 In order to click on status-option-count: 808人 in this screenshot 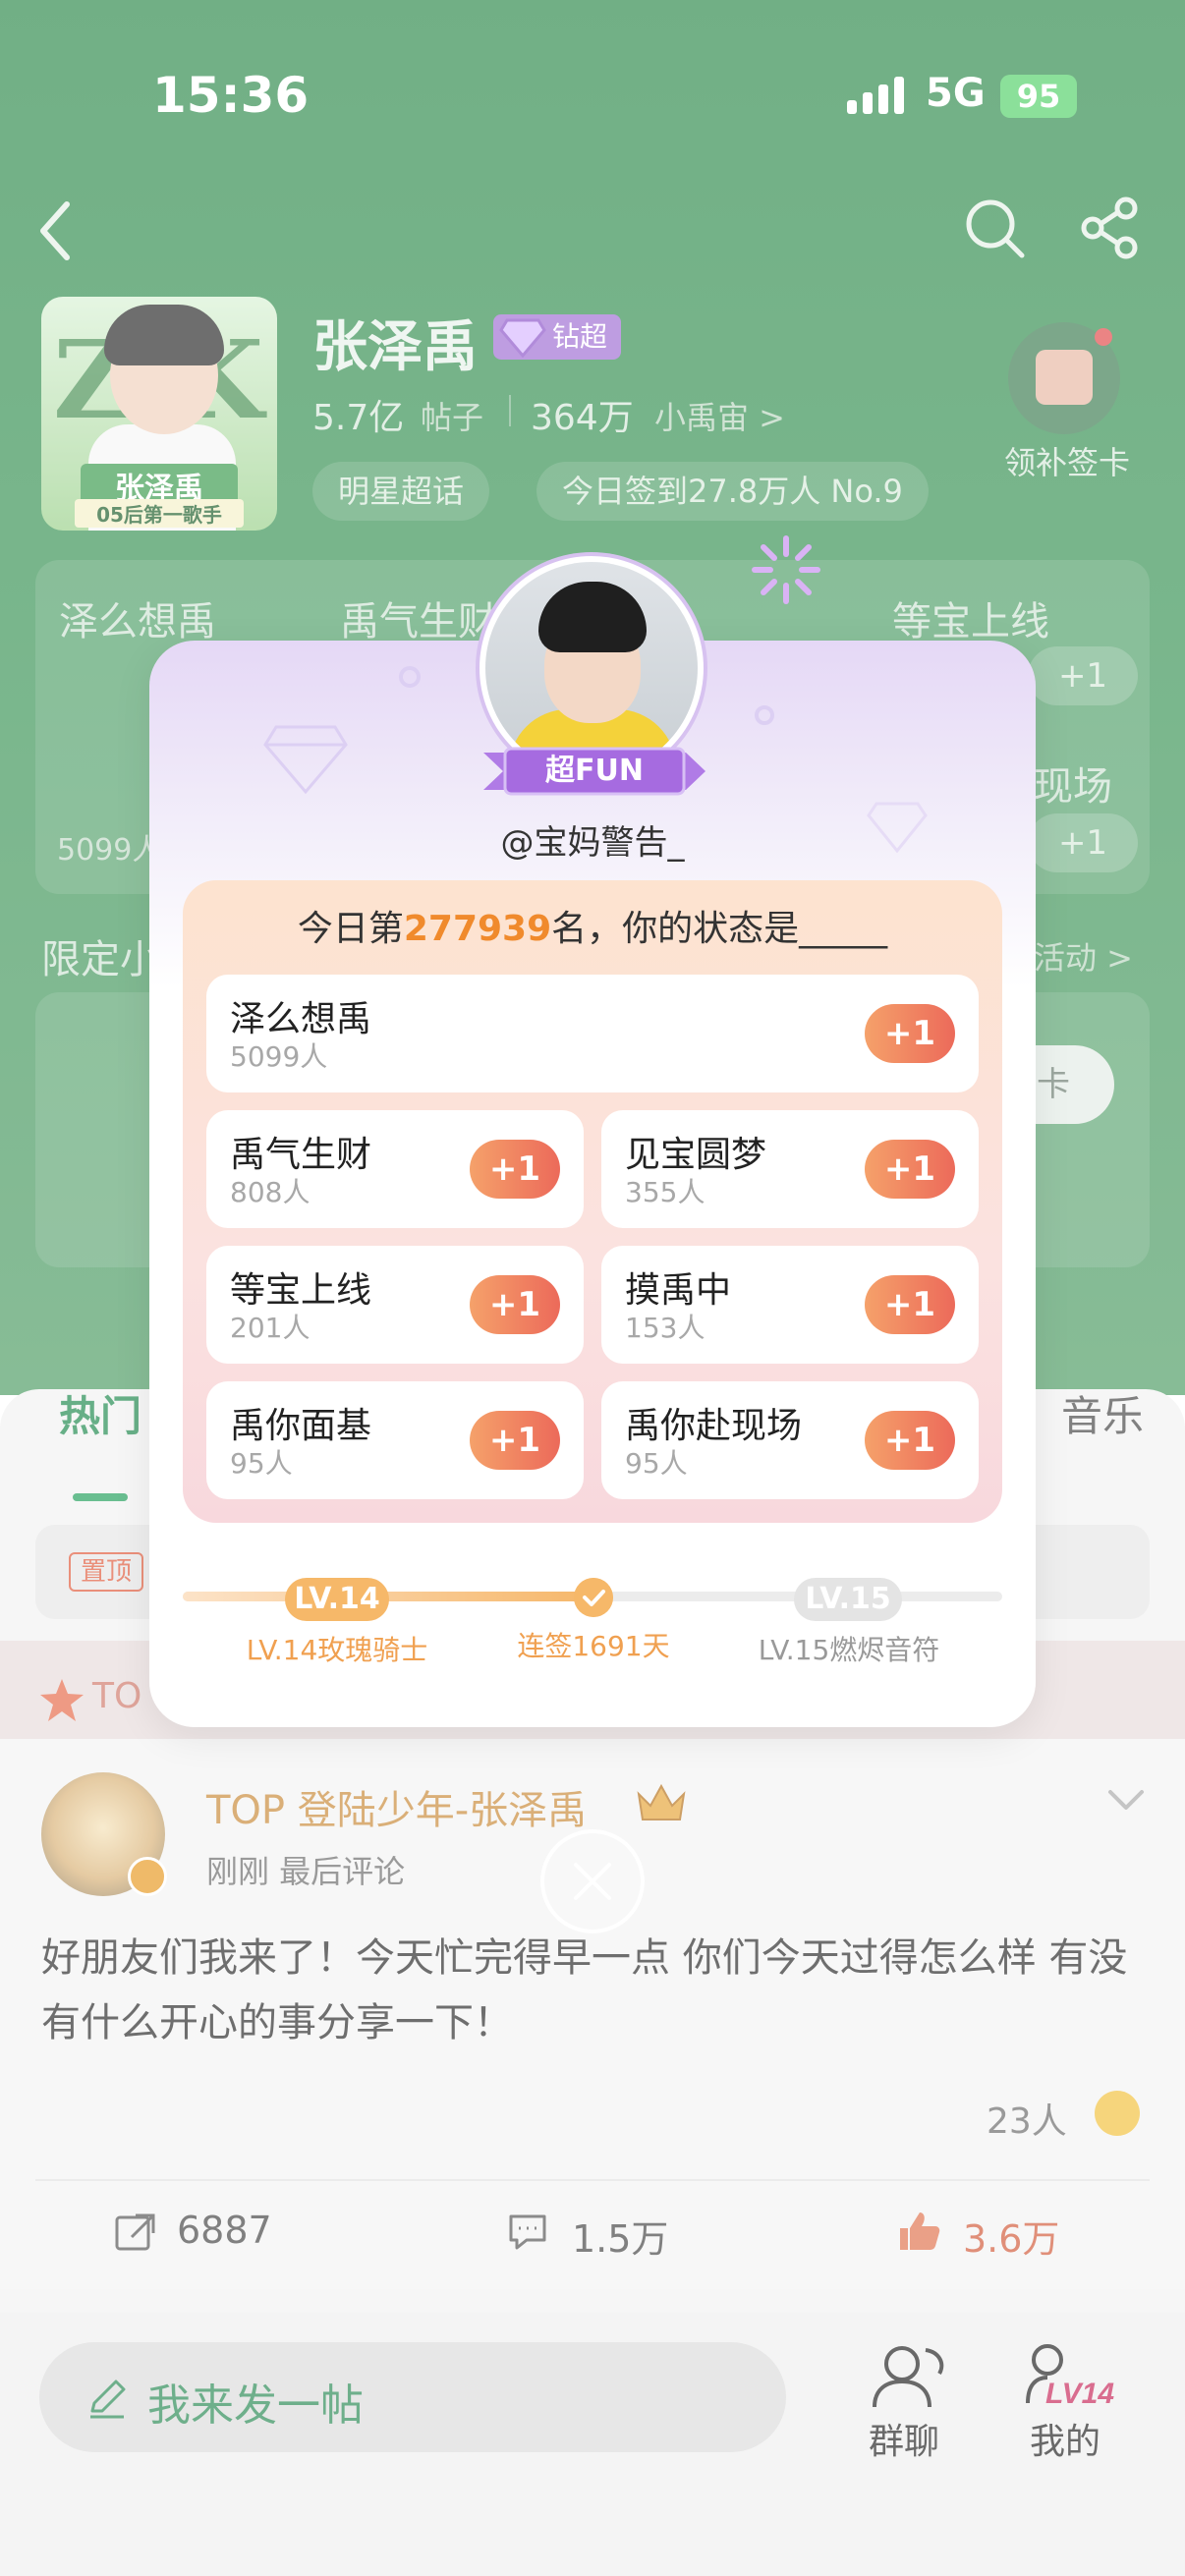, I will do `click(270, 1192)`.